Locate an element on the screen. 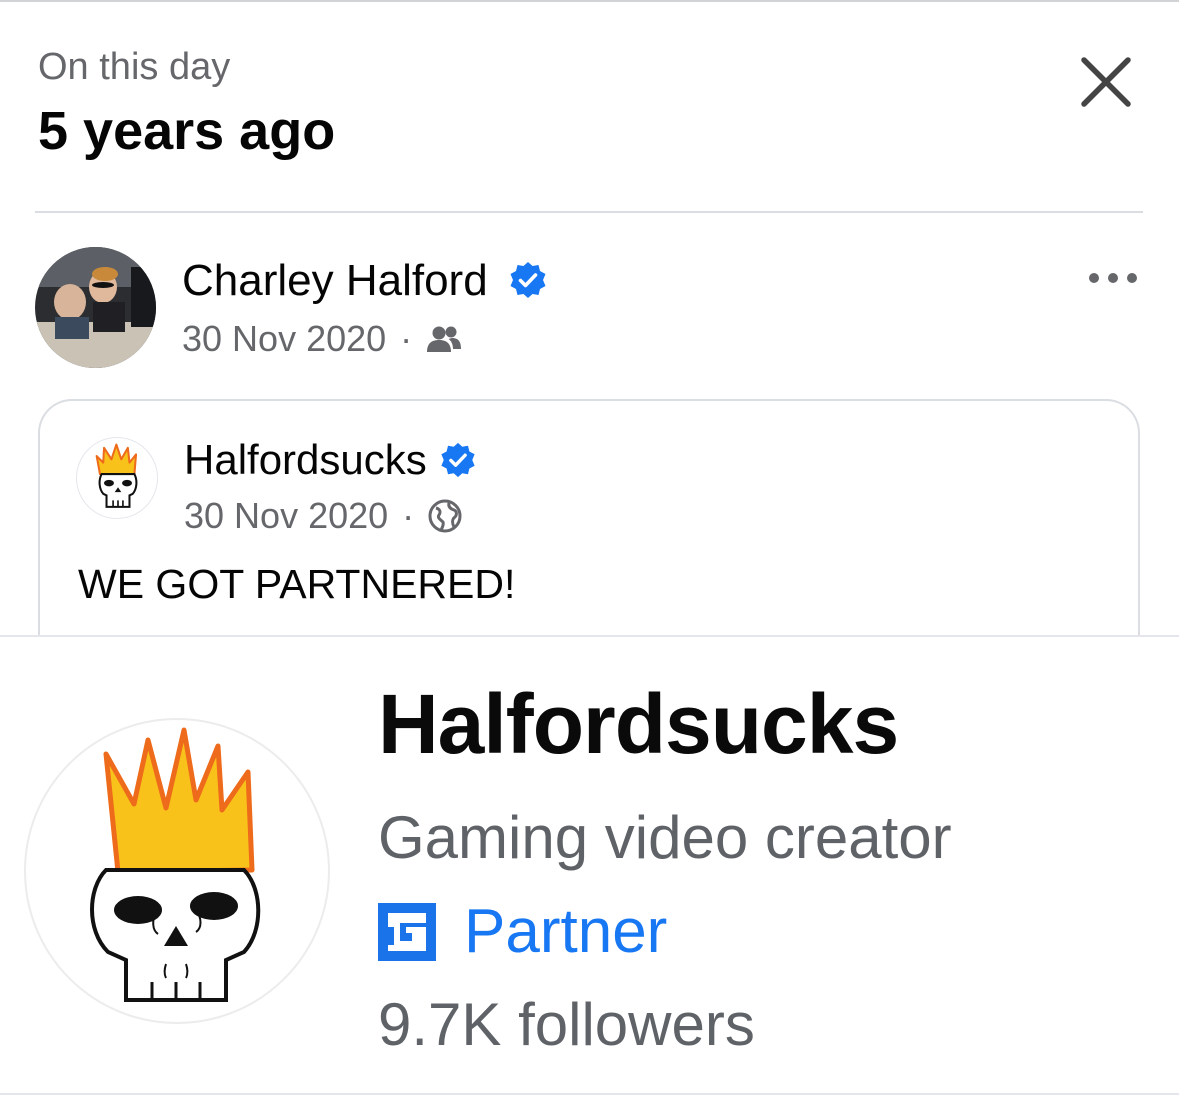  post-date: 30 Nov 2020 is located at coordinates (284, 339).